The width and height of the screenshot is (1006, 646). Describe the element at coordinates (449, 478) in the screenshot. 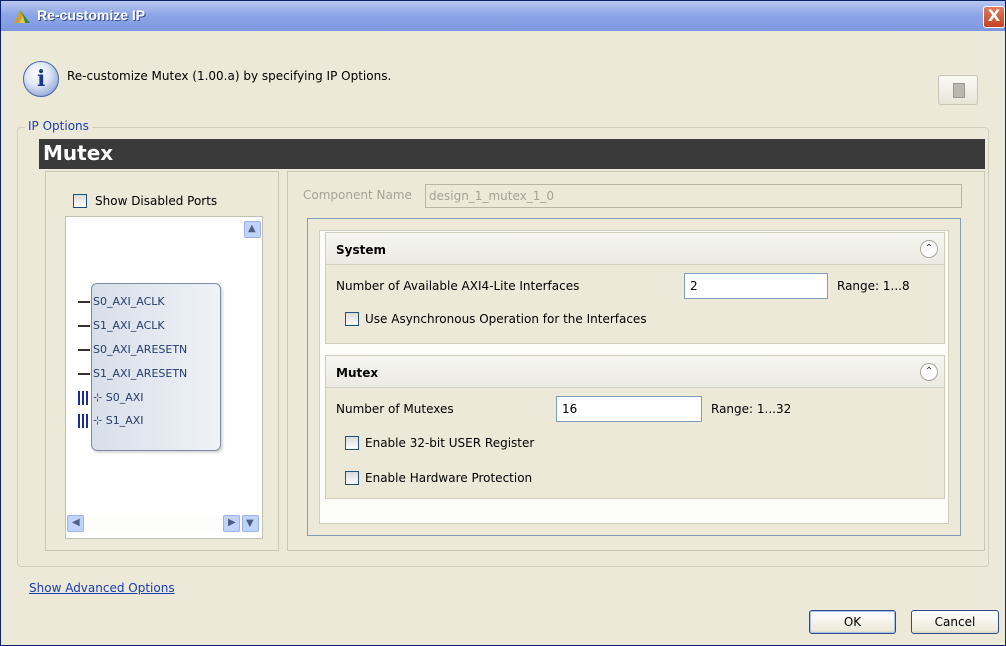

I see `hardware-protection-label: Enable Hardware Protection` at that location.